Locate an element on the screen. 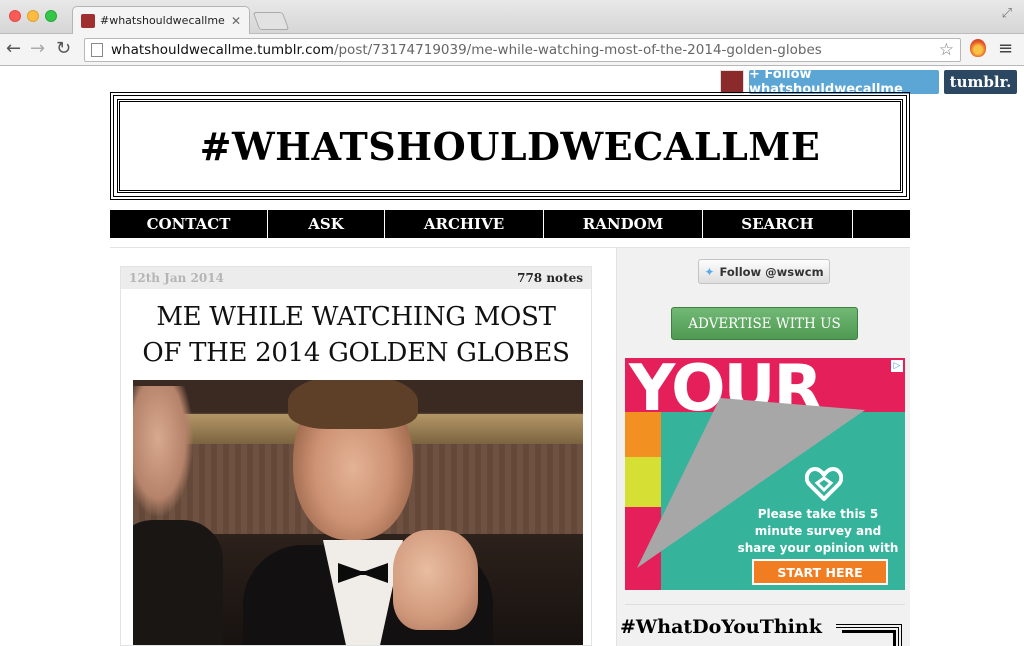 Image resolution: width=1024 pixels, height=646 pixels. main-nav: CONTACT ASK ARCHIVE RANDOM SEARCH is located at coordinates (510, 224).